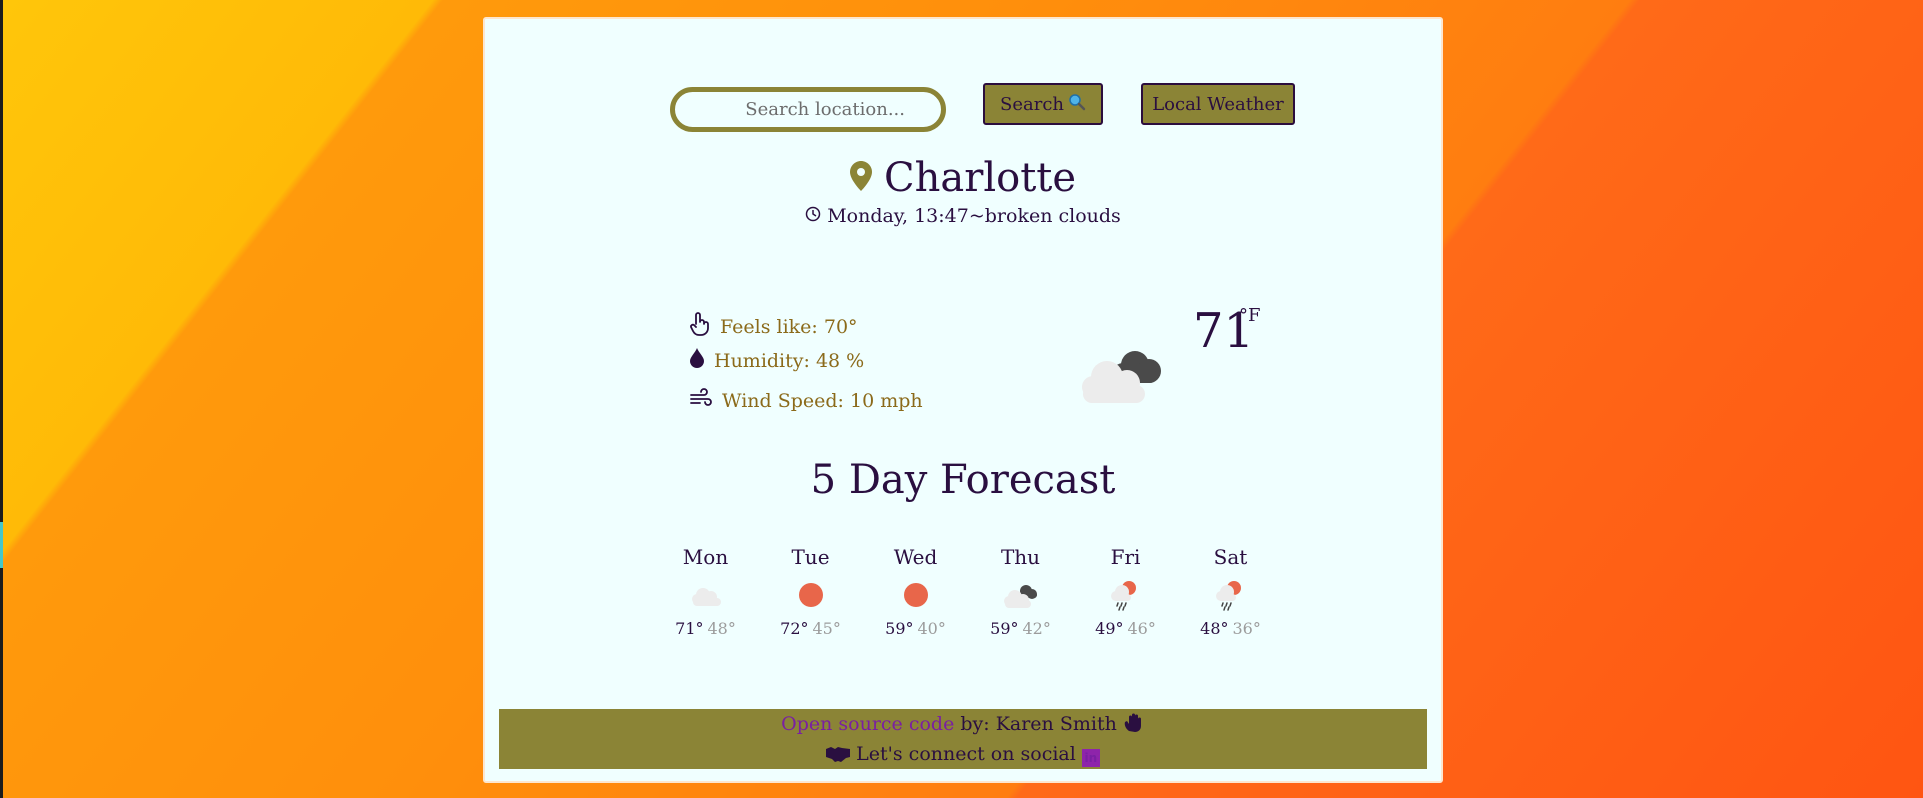 The width and height of the screenshot is (1923, 798). What do you see at coordinates (1246, 628) in the screenshot?
I see `day-low: 36°` at bounding box center [1246, 628].